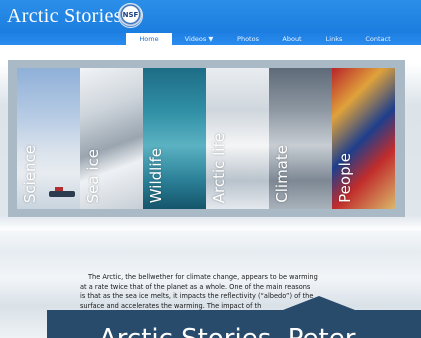 Image resolution: width=421 pixels, height=338 pixels. I want to click on nav-home: Home, so click(149, 39).